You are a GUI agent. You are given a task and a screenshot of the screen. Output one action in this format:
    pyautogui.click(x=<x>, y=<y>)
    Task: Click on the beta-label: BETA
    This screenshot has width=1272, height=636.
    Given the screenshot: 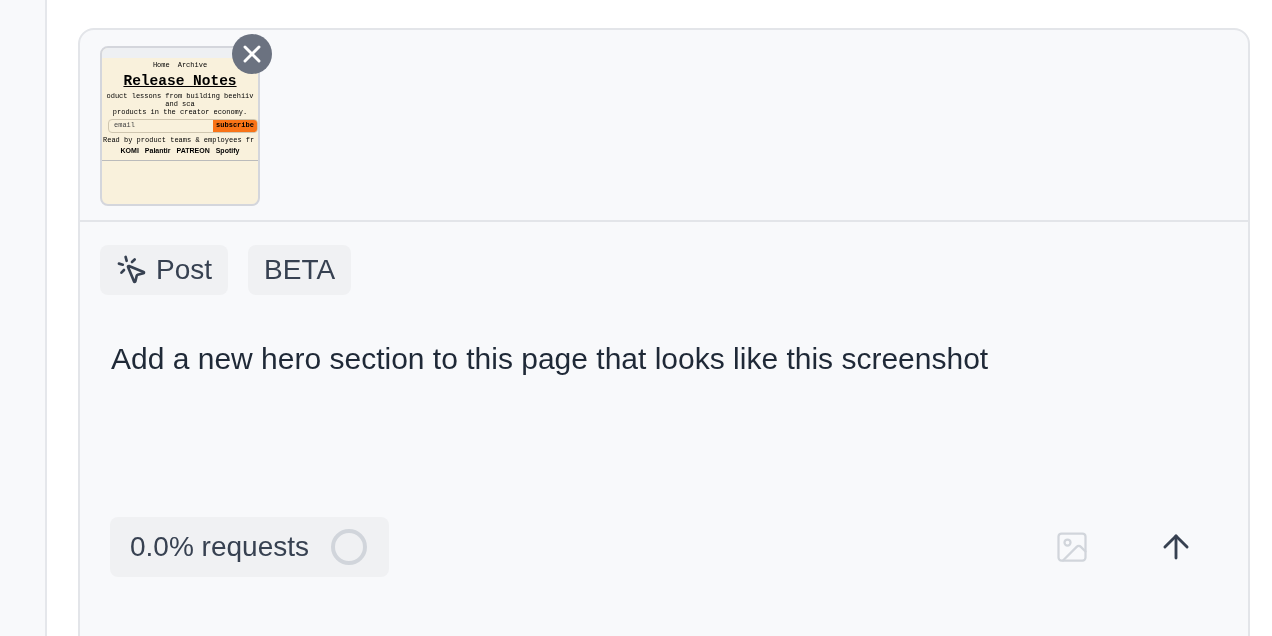 What is the action you would take?
    pyautogui.click(x=300, y=270)
    